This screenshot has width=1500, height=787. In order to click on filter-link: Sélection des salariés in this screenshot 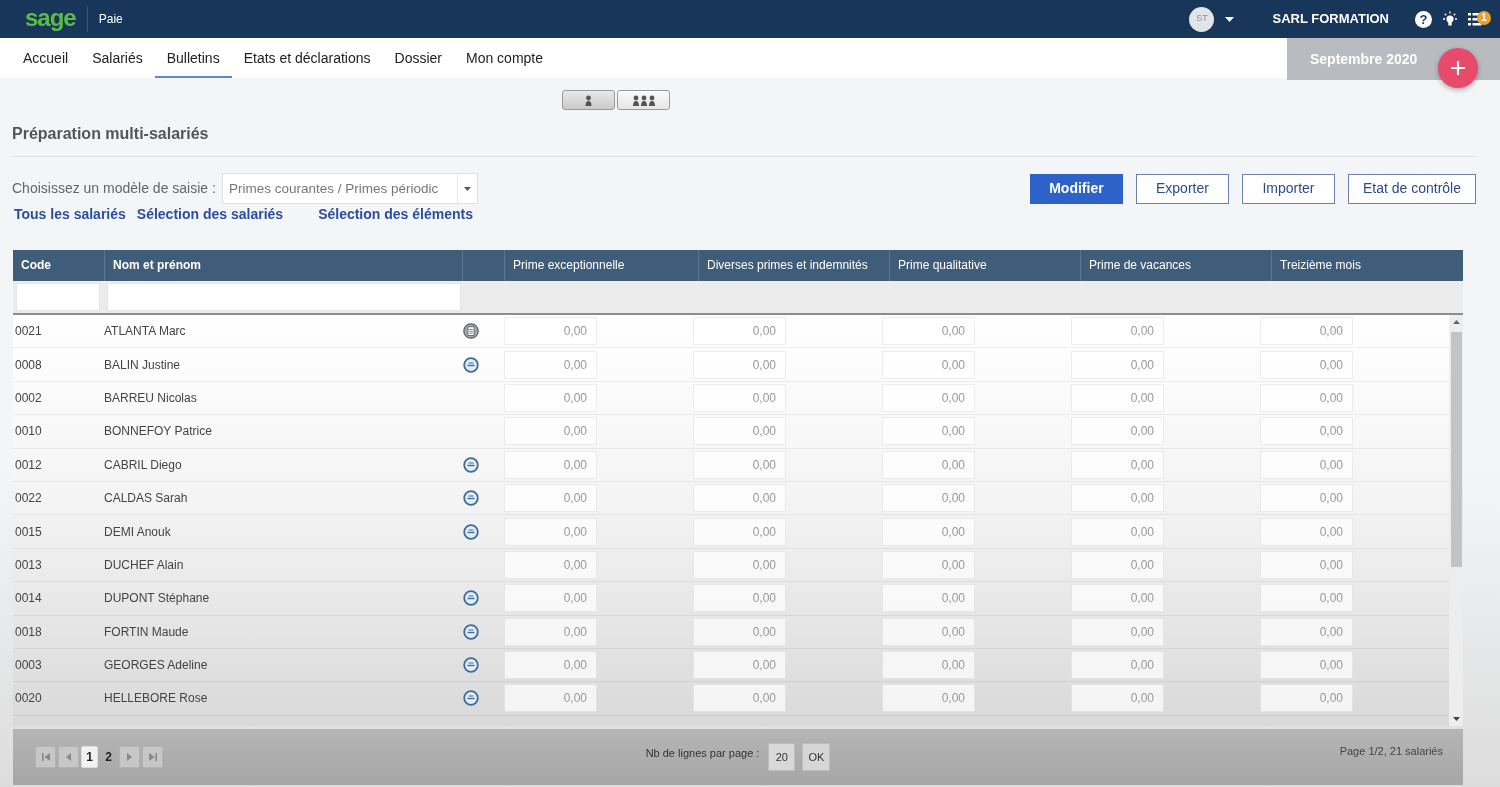, I will do `click(210, 214)`.